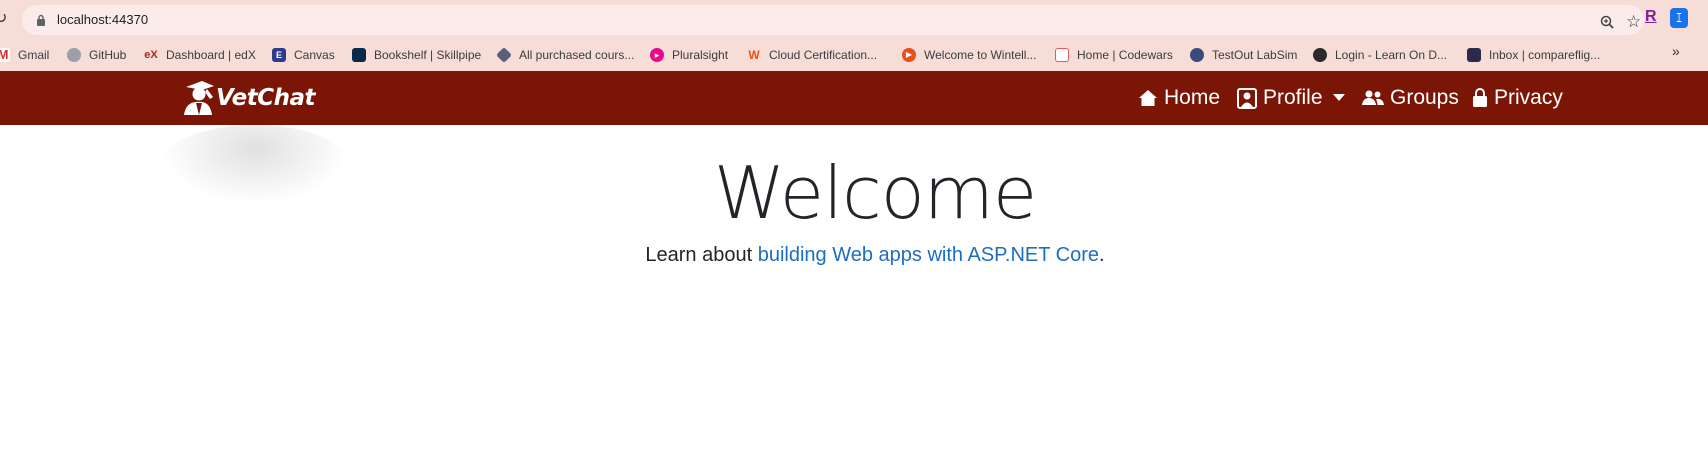 The width and height of the screenshot is (1708, 461). Describe the element at coordinates (1148, 98) in the screenshot. I see `home-icon` at that location.